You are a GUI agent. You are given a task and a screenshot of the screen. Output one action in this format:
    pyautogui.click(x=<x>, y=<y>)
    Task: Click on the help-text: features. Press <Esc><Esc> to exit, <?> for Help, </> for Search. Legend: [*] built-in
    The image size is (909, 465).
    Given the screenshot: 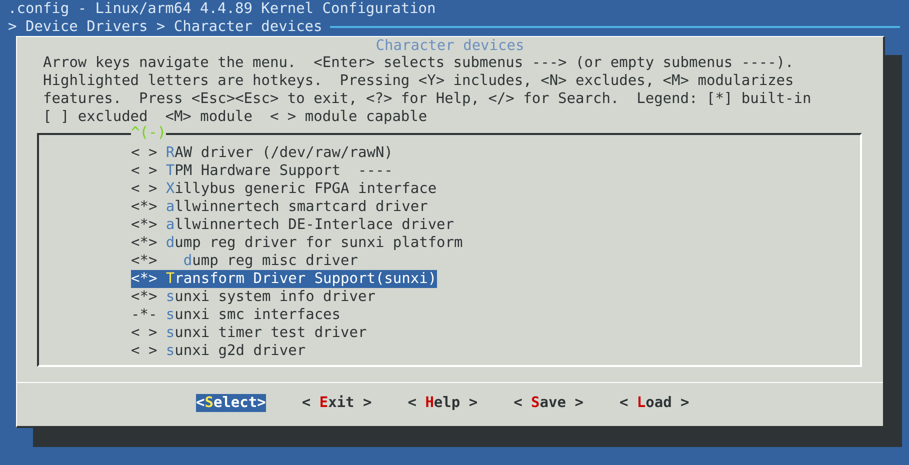 What is the action you would take?
    pyautogui.click(x=427, y=99)
    